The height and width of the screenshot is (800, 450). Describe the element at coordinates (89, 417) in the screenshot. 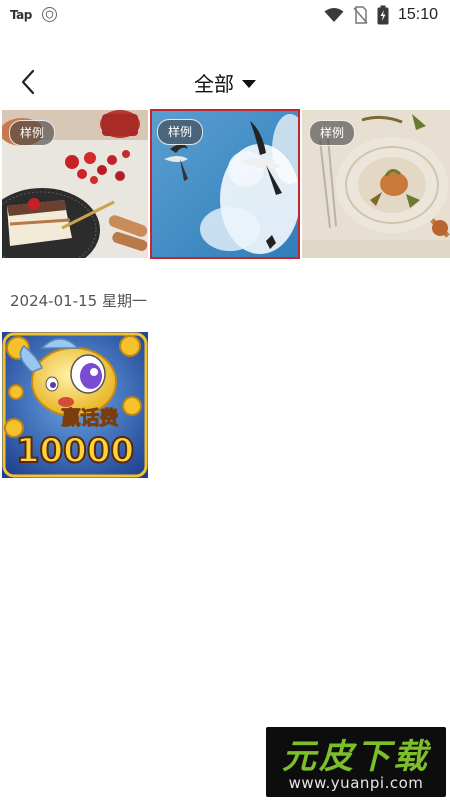

I see `game-ad-slogan: 赢话费` at that location.